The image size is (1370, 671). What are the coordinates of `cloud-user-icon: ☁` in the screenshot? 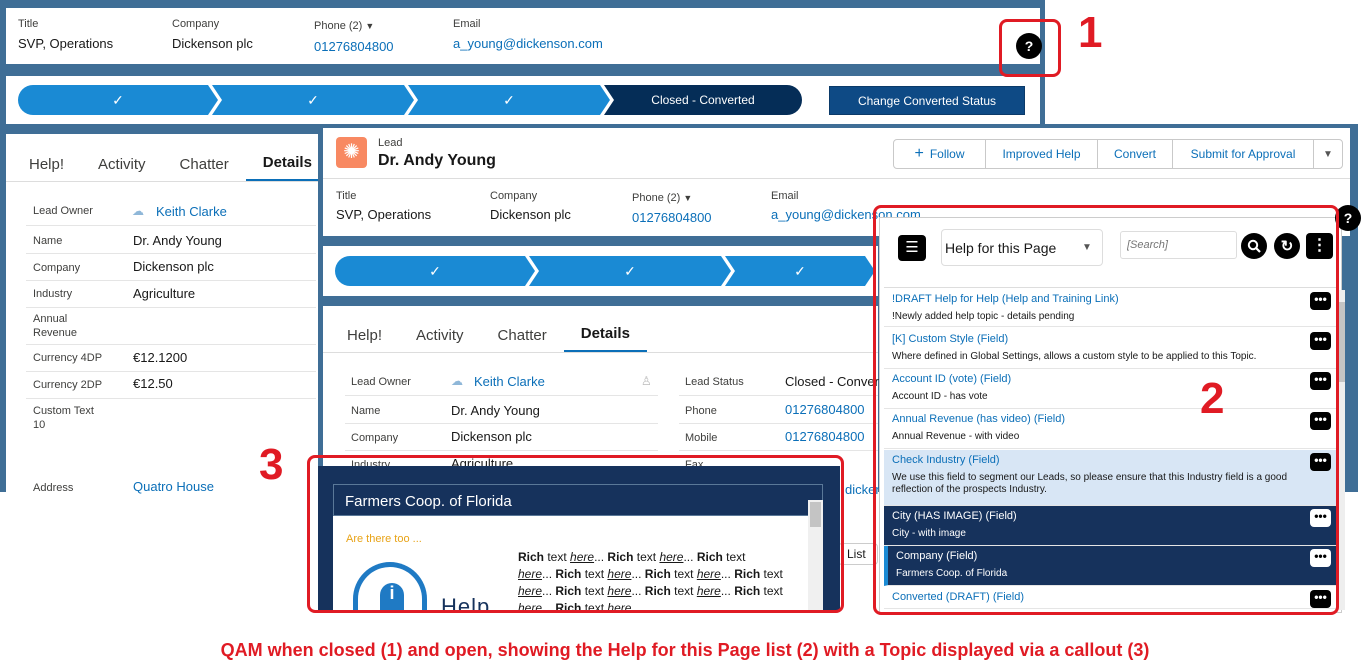 It's located at (138, 211).